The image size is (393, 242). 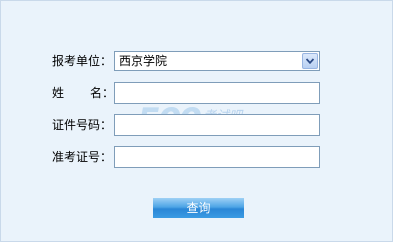 I want to click on unit-label: 报考单位：, so click(x=82, y=61).